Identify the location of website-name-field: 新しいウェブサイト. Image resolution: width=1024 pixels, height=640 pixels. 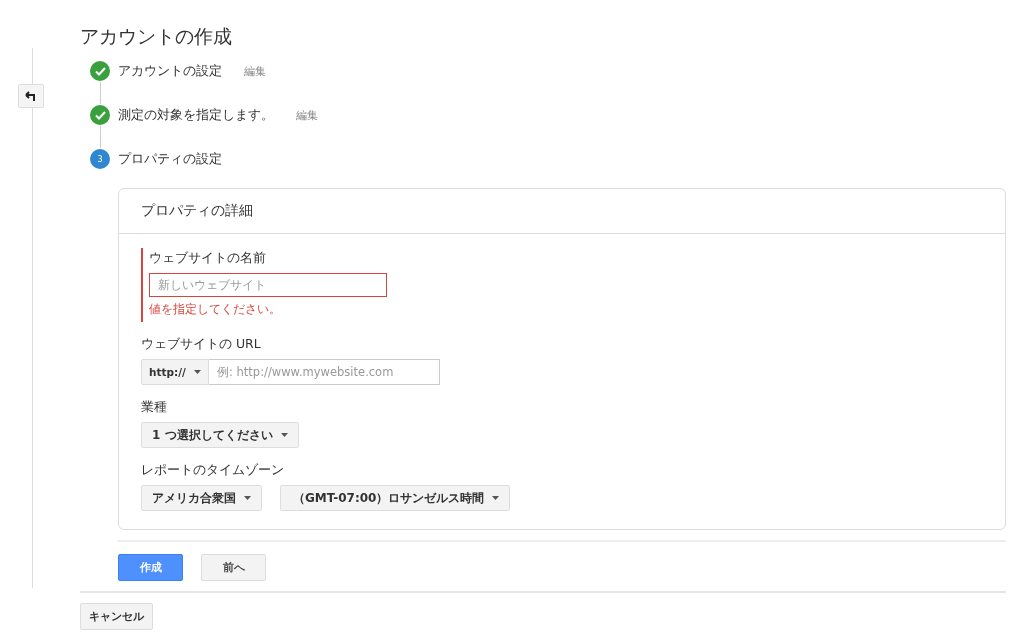
(268, 285).